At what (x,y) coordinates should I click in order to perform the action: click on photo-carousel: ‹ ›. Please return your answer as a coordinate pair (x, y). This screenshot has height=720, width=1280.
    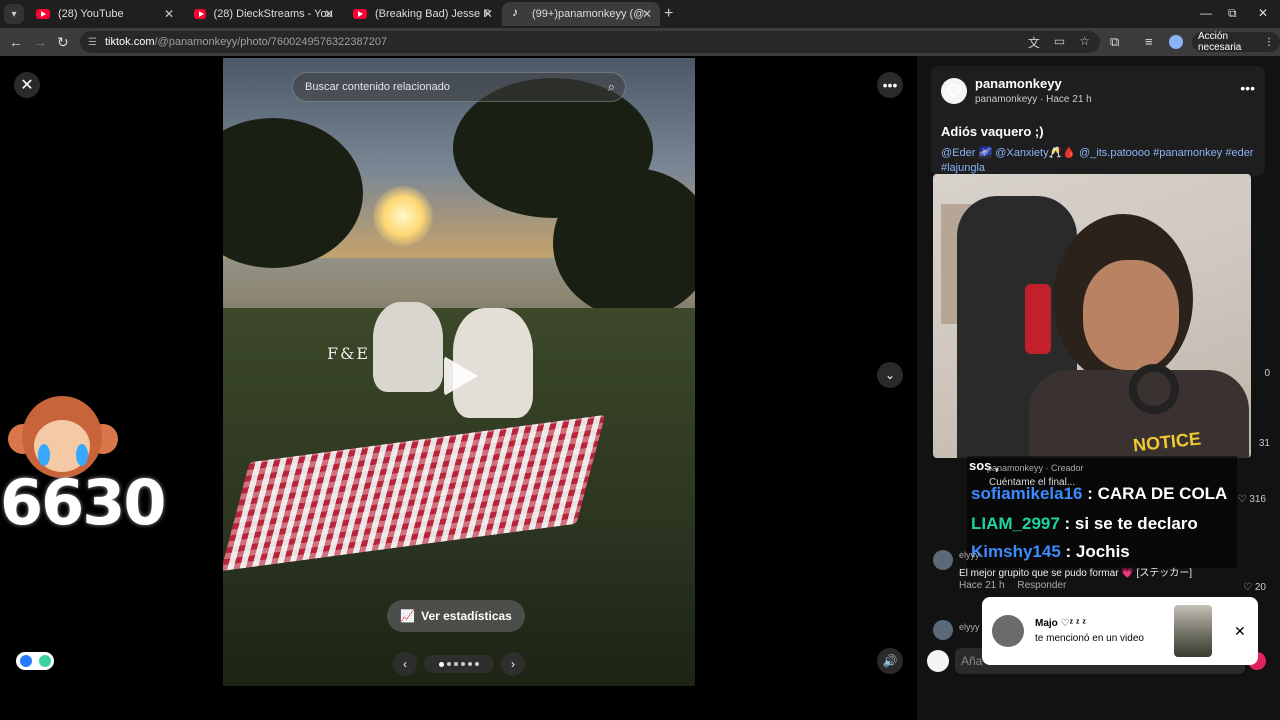
    Looking at the image, I should click on (459, 664).